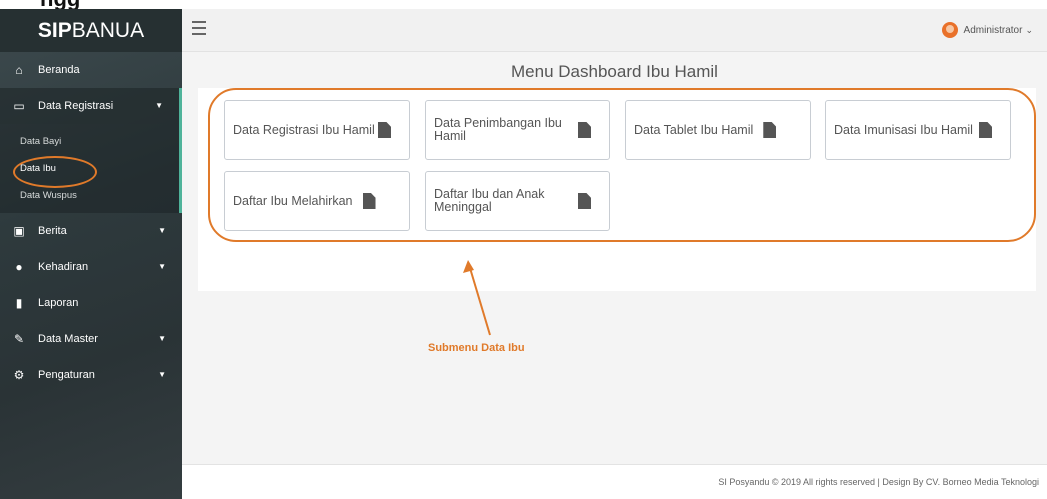 Image resolution: width=1047 pixels, height=499 pixels. What do you see at coordinates (76, 106) in the screenshot?
I see `sidebar-item-label: Data Registrasi` at bounding box center [76, 106].